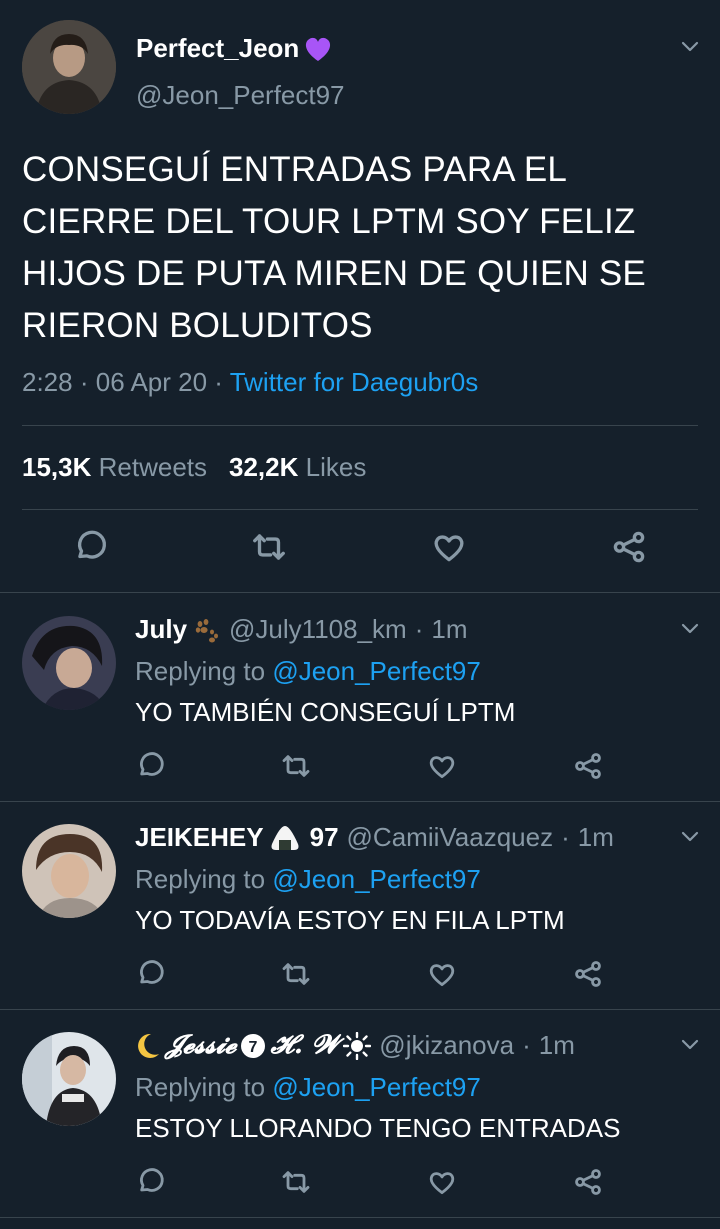  I want to click on display-name: Perfect_Jeon, so click(234, 48).